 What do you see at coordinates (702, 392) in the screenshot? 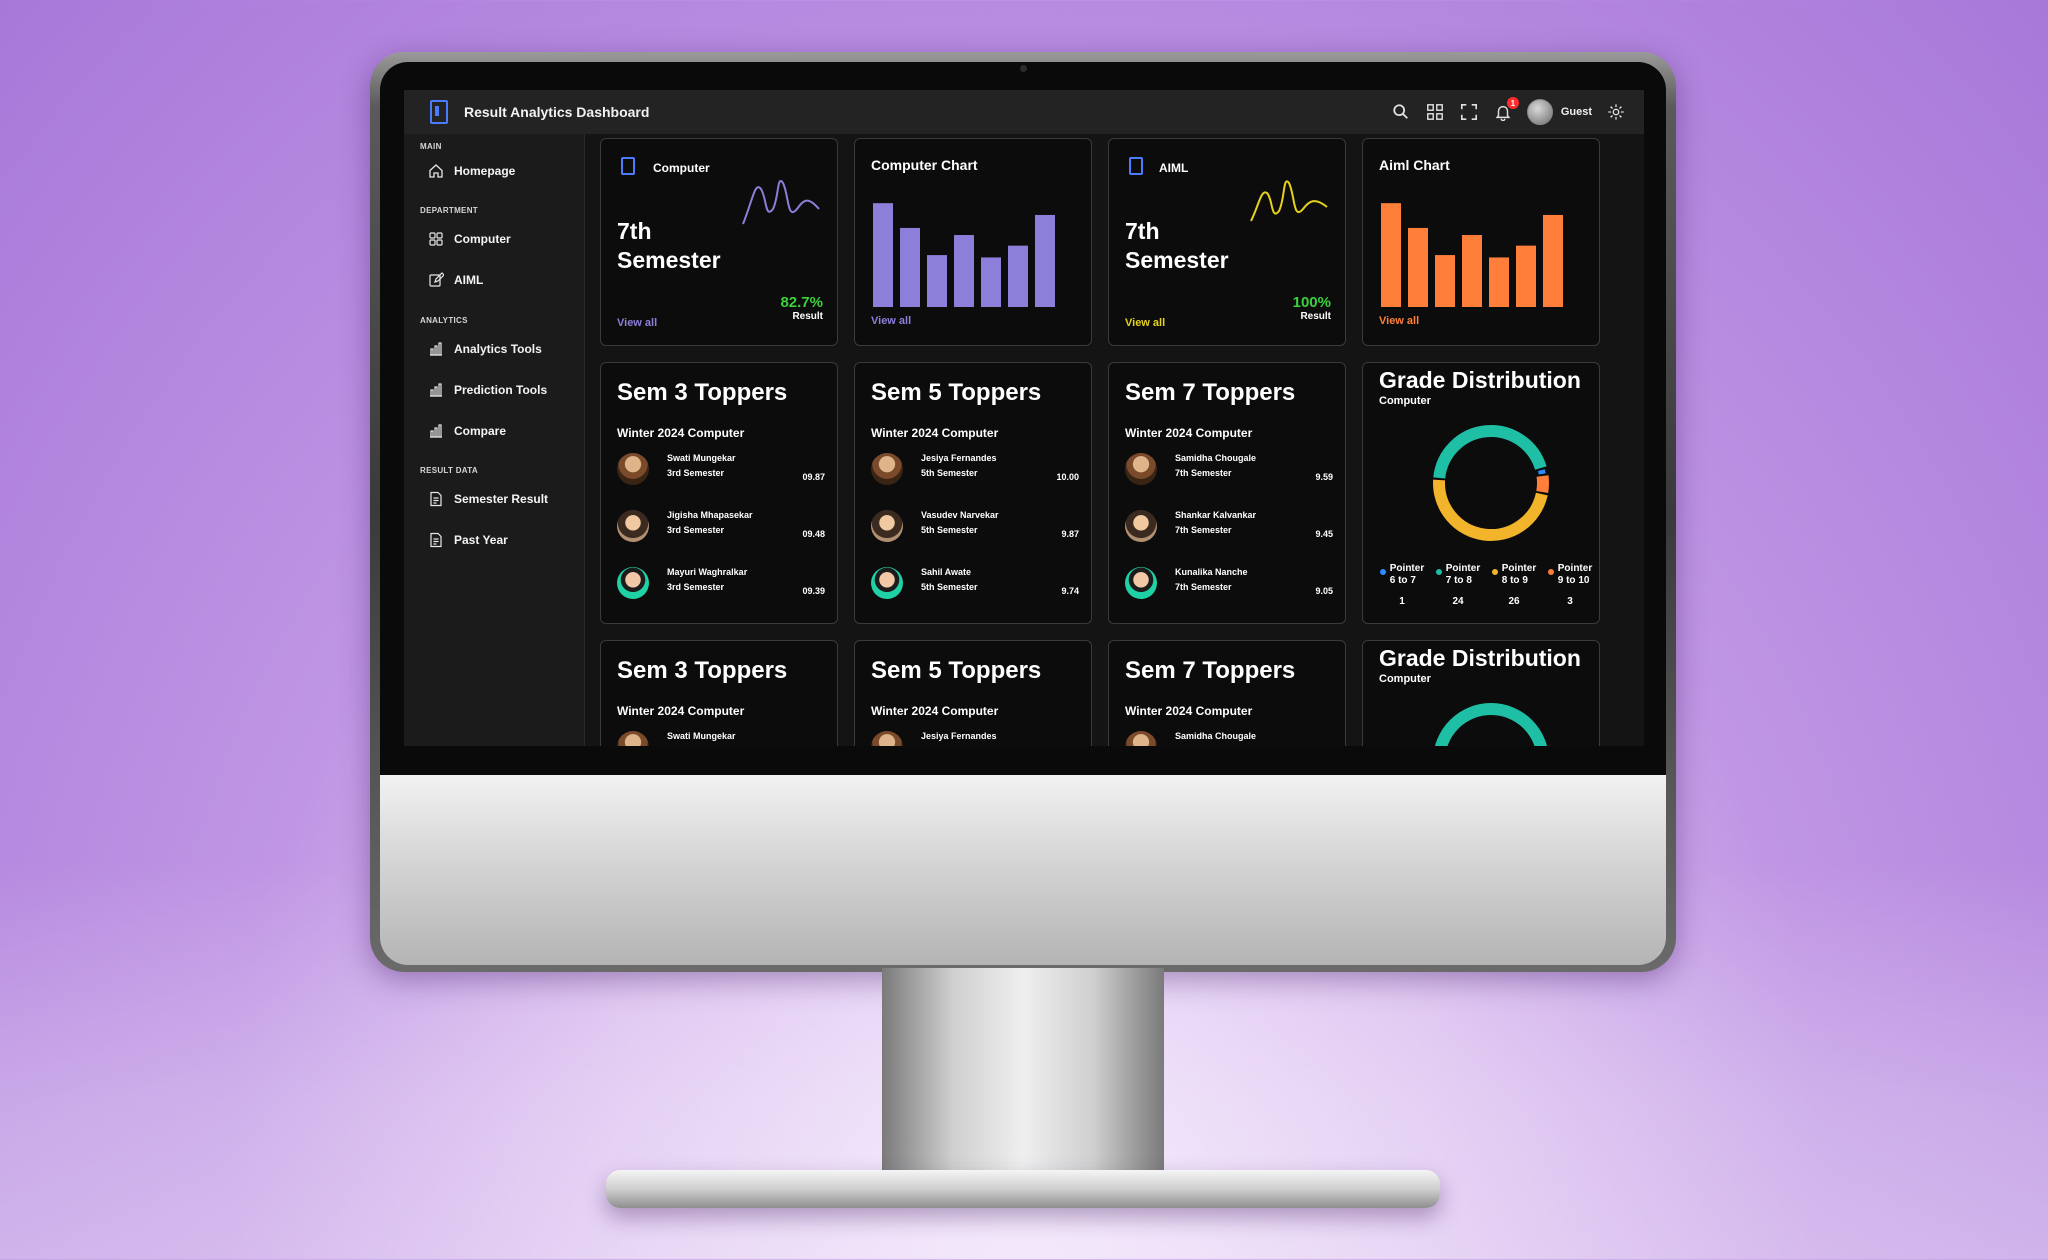
I see `toppers-title: Sem 3 Toppers` at bounding box center [702, 392].